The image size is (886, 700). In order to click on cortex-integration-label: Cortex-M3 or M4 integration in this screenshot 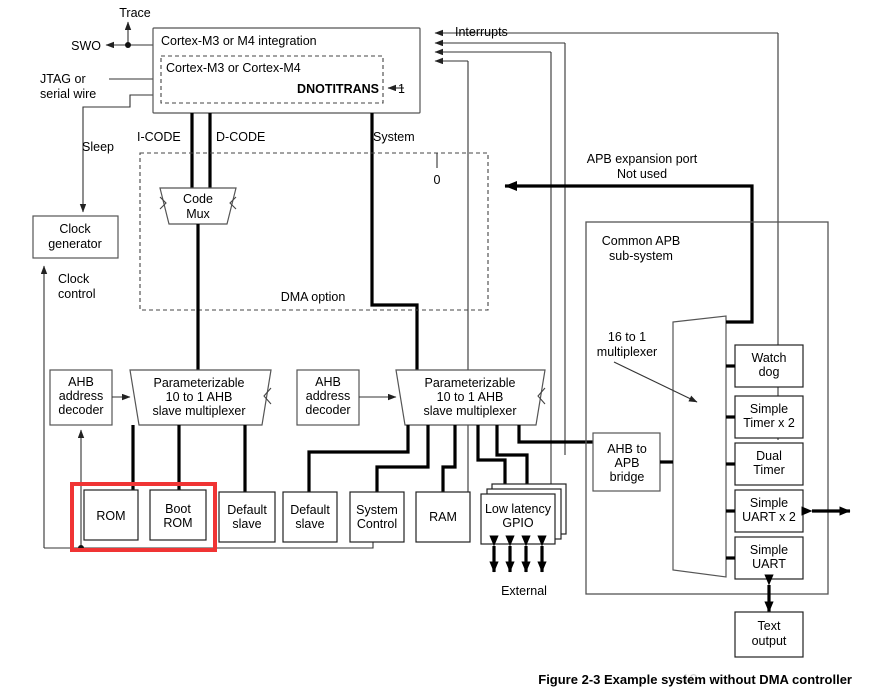, I will do `click(239, 41)`.